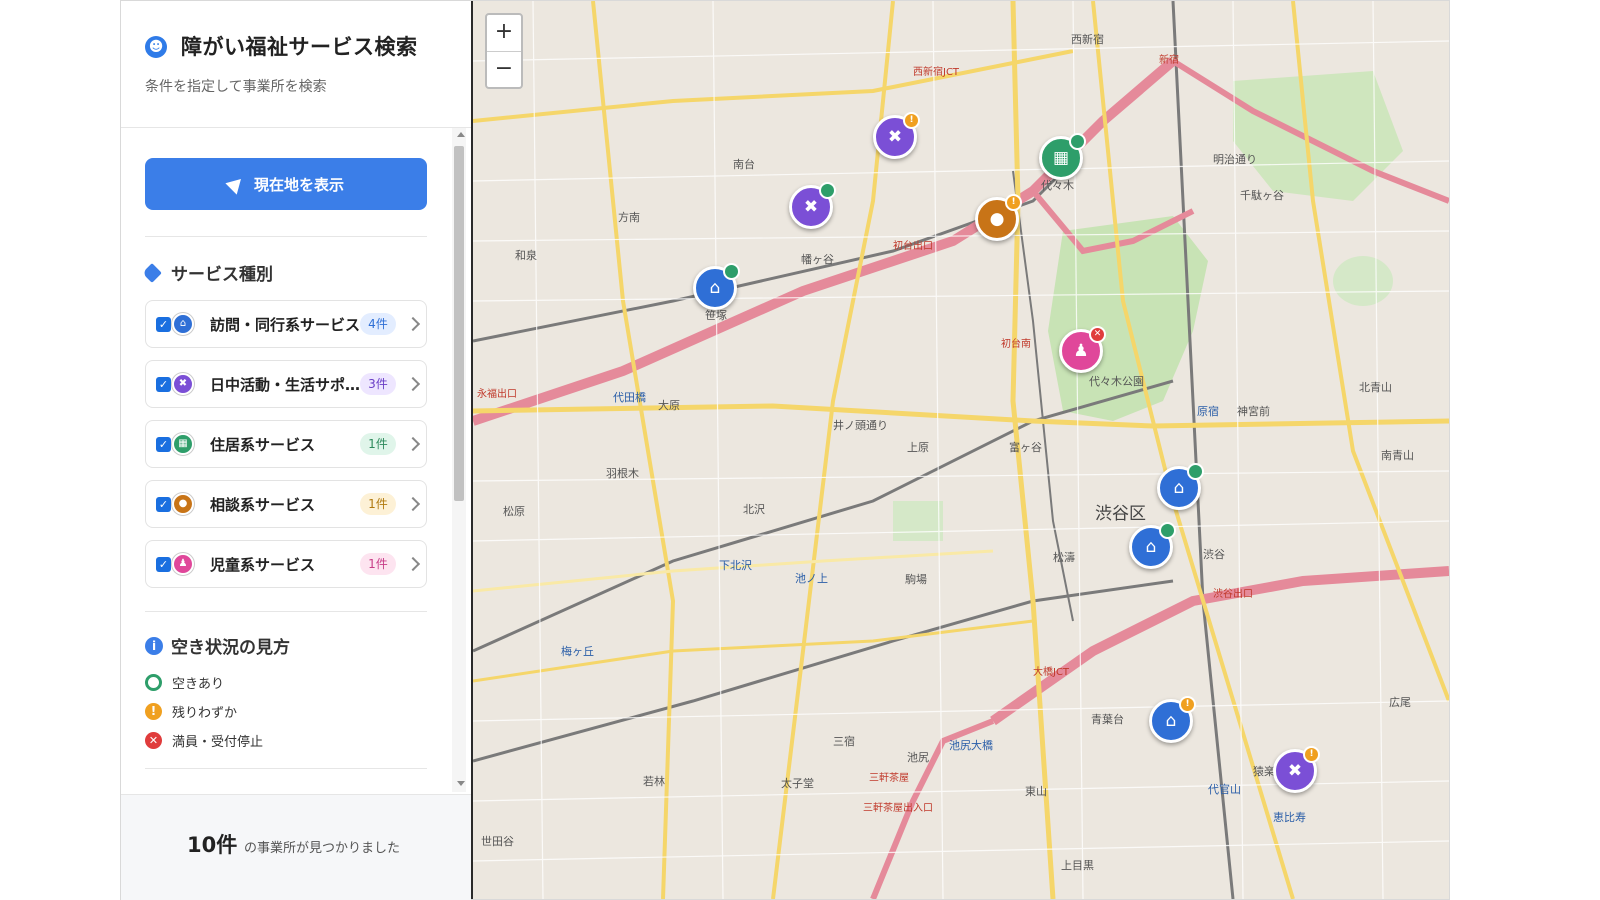 This screenshot has width=1600, height=900. I want to click on map-label-harajuku: 原宿, so click(1208, 411).